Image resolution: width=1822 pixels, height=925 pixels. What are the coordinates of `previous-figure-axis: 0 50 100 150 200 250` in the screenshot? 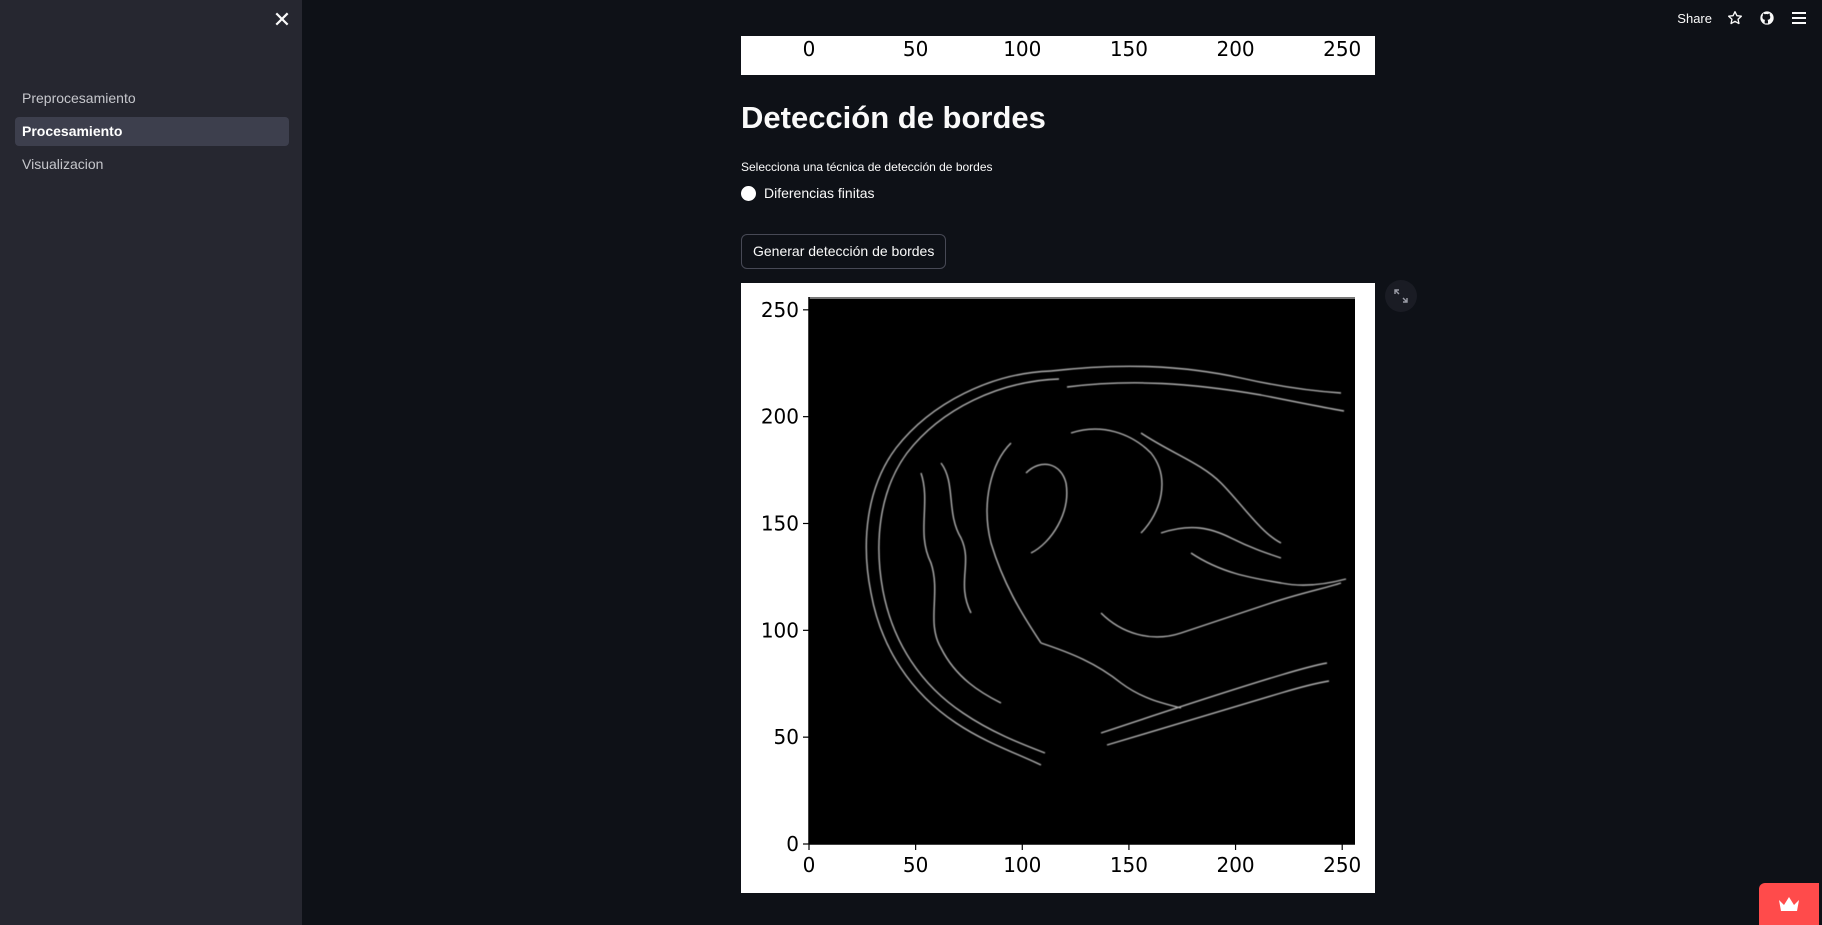 It's located at (1082, 49).